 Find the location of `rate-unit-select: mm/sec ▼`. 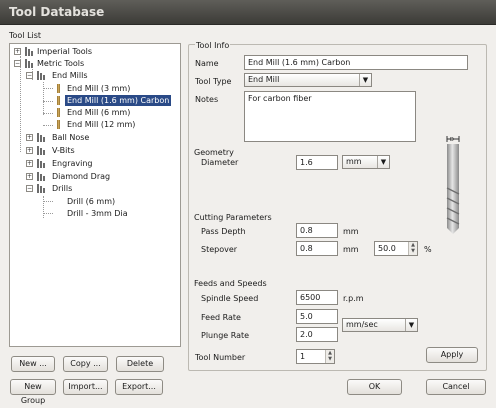

rate-unit-select: mm/sec ▼ is located at coordinates (380, 325).